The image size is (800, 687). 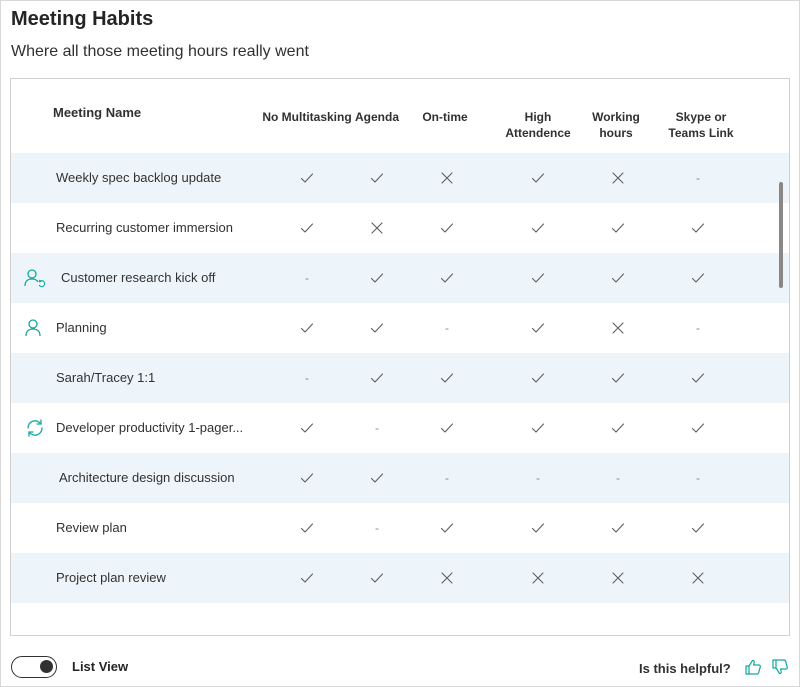 I want to click on column-header-working-hours: Working hours, so click(x=616, y=125).